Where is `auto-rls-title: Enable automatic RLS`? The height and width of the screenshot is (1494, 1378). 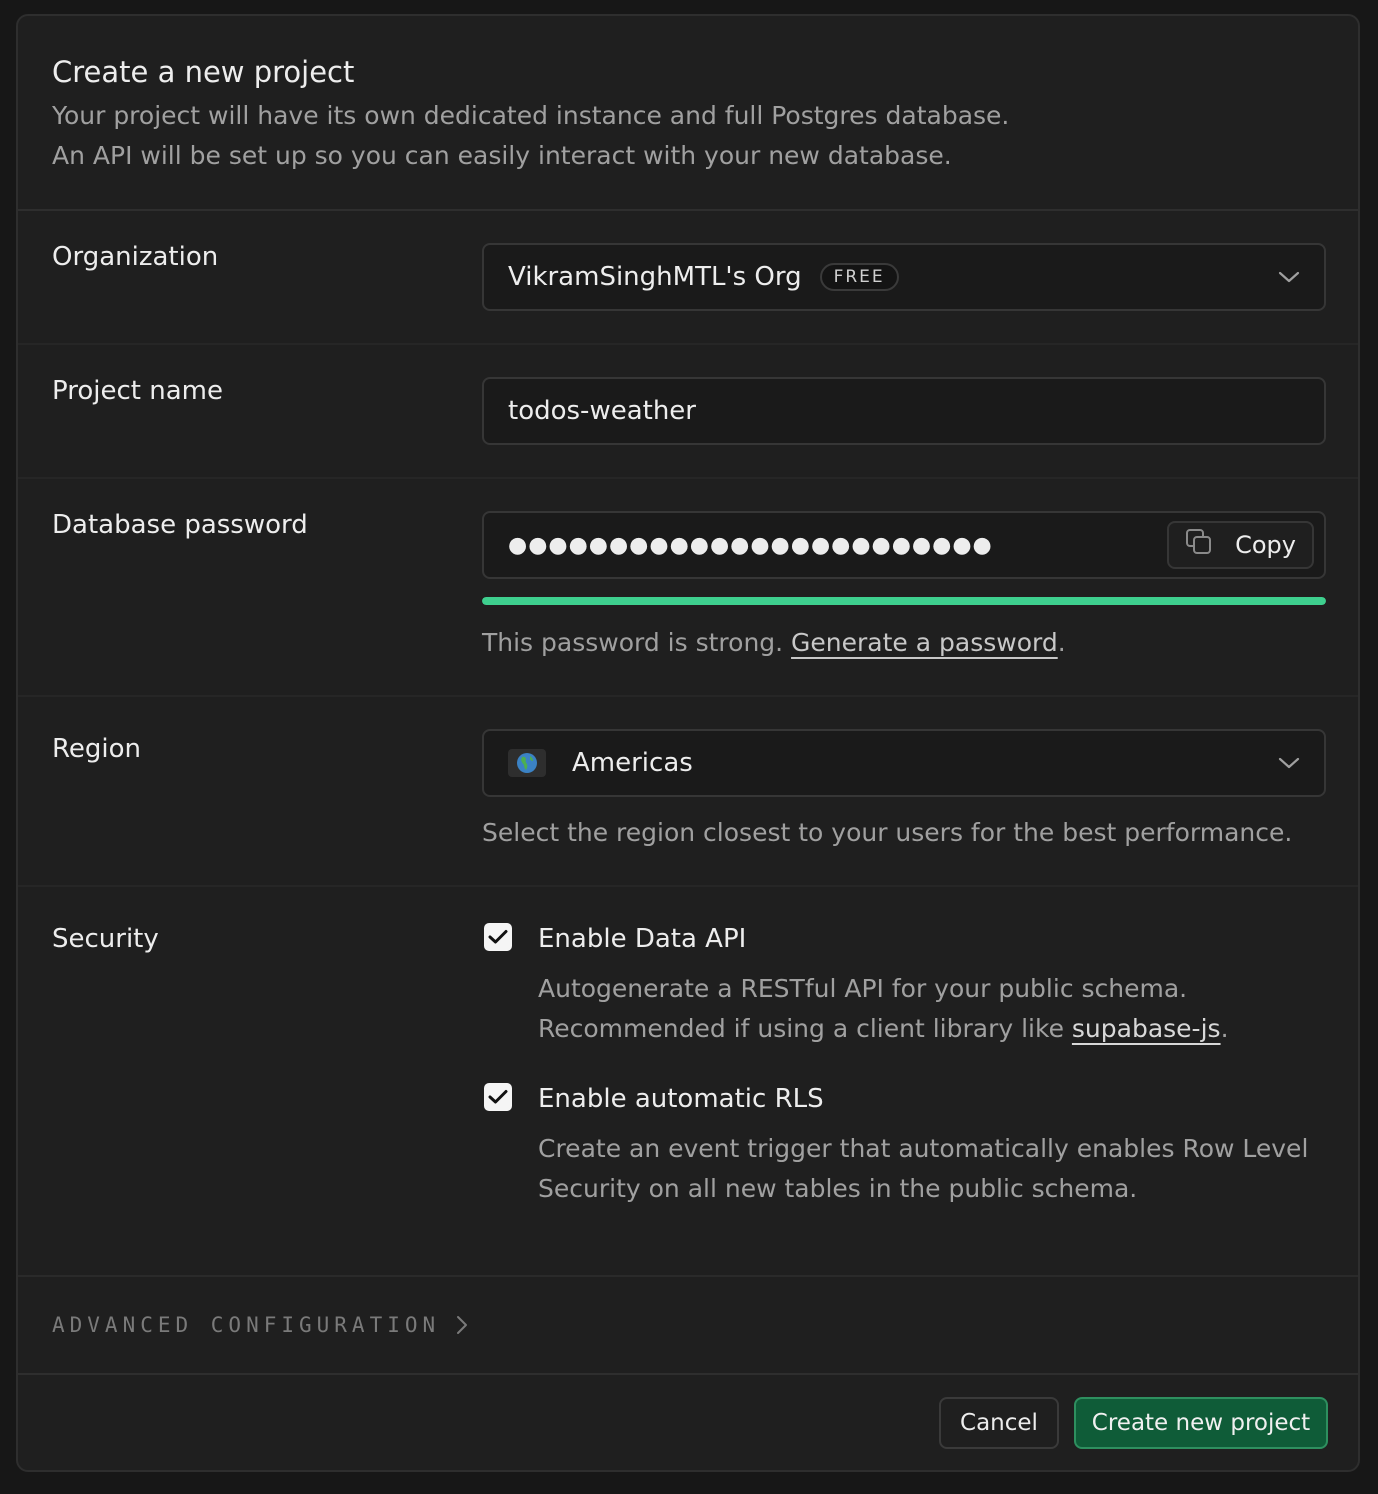
auto-rls-title: Enable automatic RLS is located at coordinates (681, 1099).